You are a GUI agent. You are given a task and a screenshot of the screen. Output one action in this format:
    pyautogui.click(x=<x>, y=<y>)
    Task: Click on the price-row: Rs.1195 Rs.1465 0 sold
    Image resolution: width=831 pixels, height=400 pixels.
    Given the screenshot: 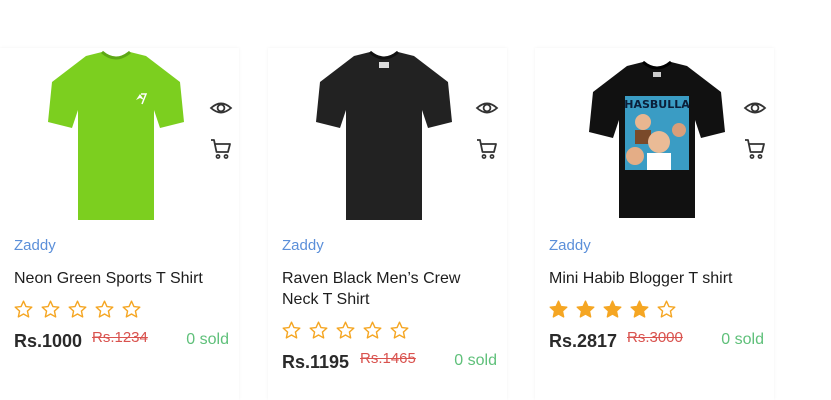 What is the action you would take?
    pyautogui.click(x=389, y=362)
    